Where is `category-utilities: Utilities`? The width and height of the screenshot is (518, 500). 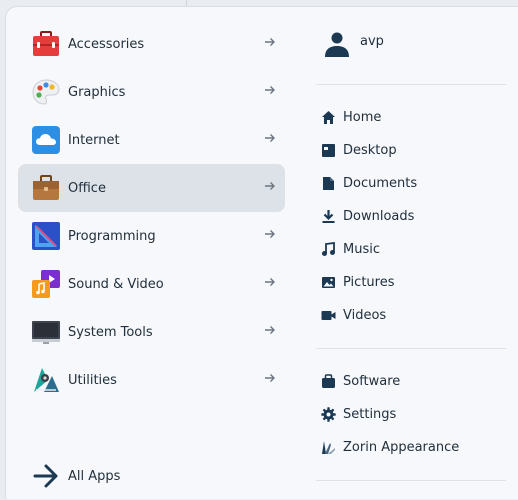 category-utilities: Utilities is located at coordinates (151, 380).